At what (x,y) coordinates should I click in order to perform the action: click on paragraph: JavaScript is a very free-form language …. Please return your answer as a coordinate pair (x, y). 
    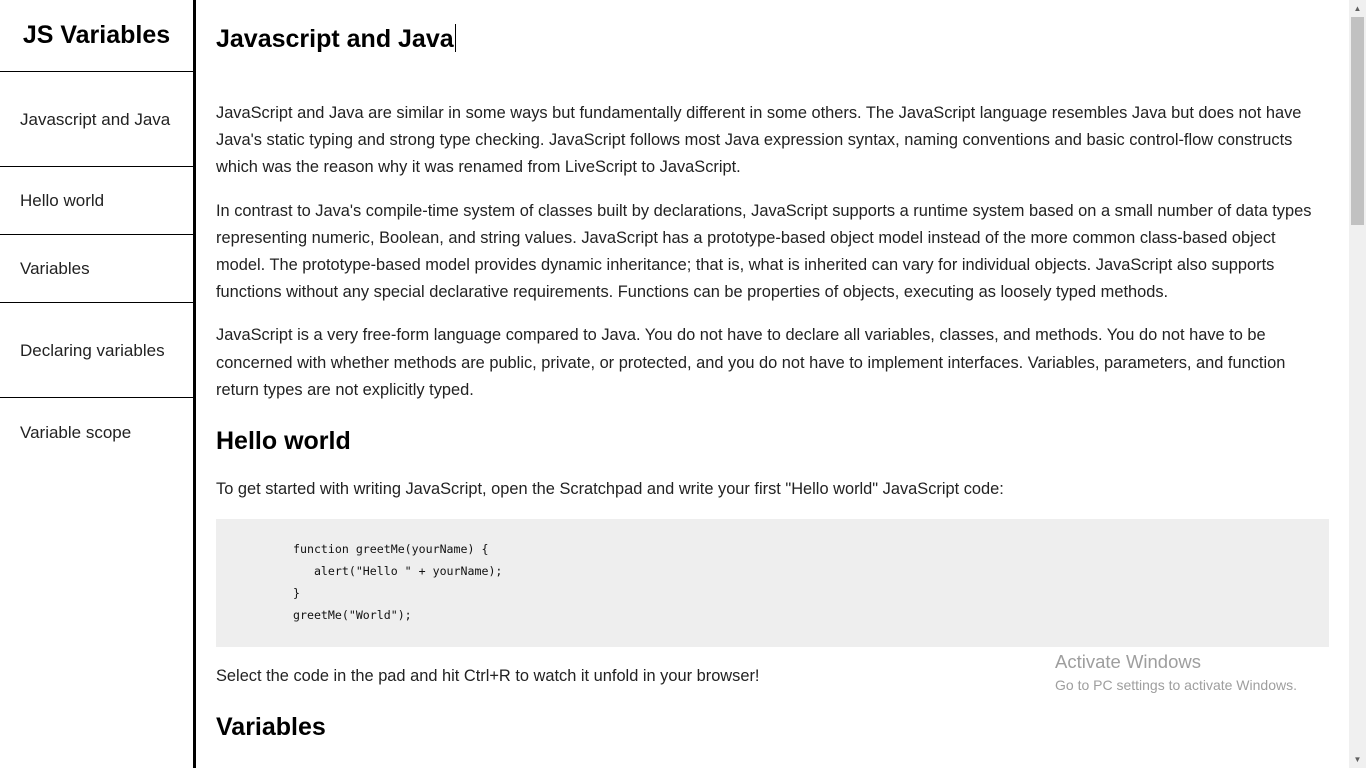
    Looking at the image, I should click on (751, 362).